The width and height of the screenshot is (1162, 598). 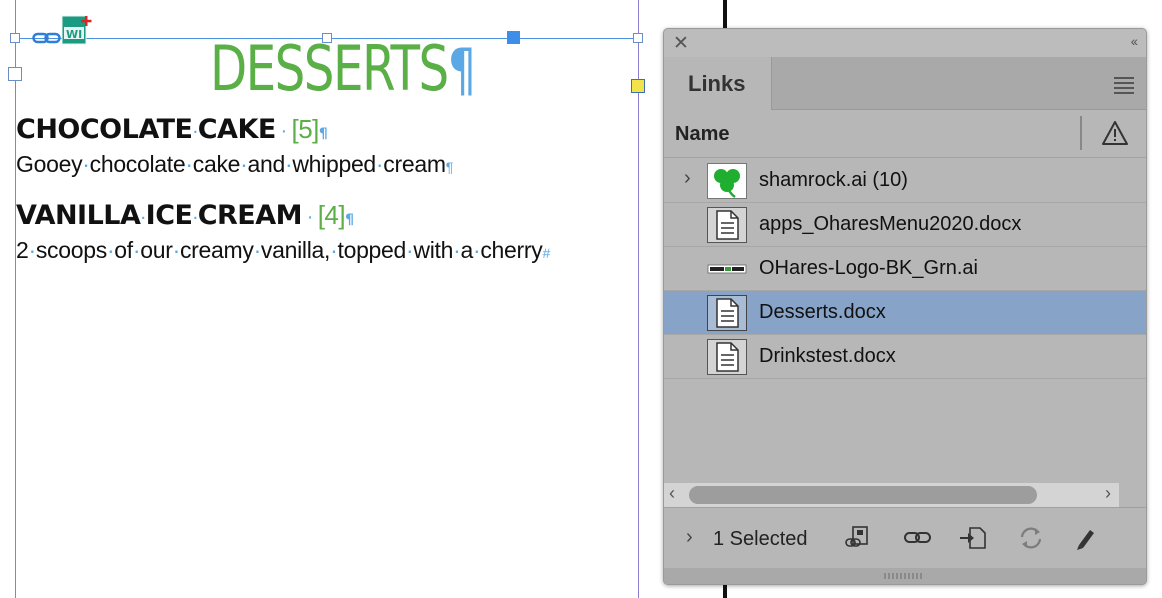 I want to click on link-name: Desserts.docx, so click(x=822, y=312).